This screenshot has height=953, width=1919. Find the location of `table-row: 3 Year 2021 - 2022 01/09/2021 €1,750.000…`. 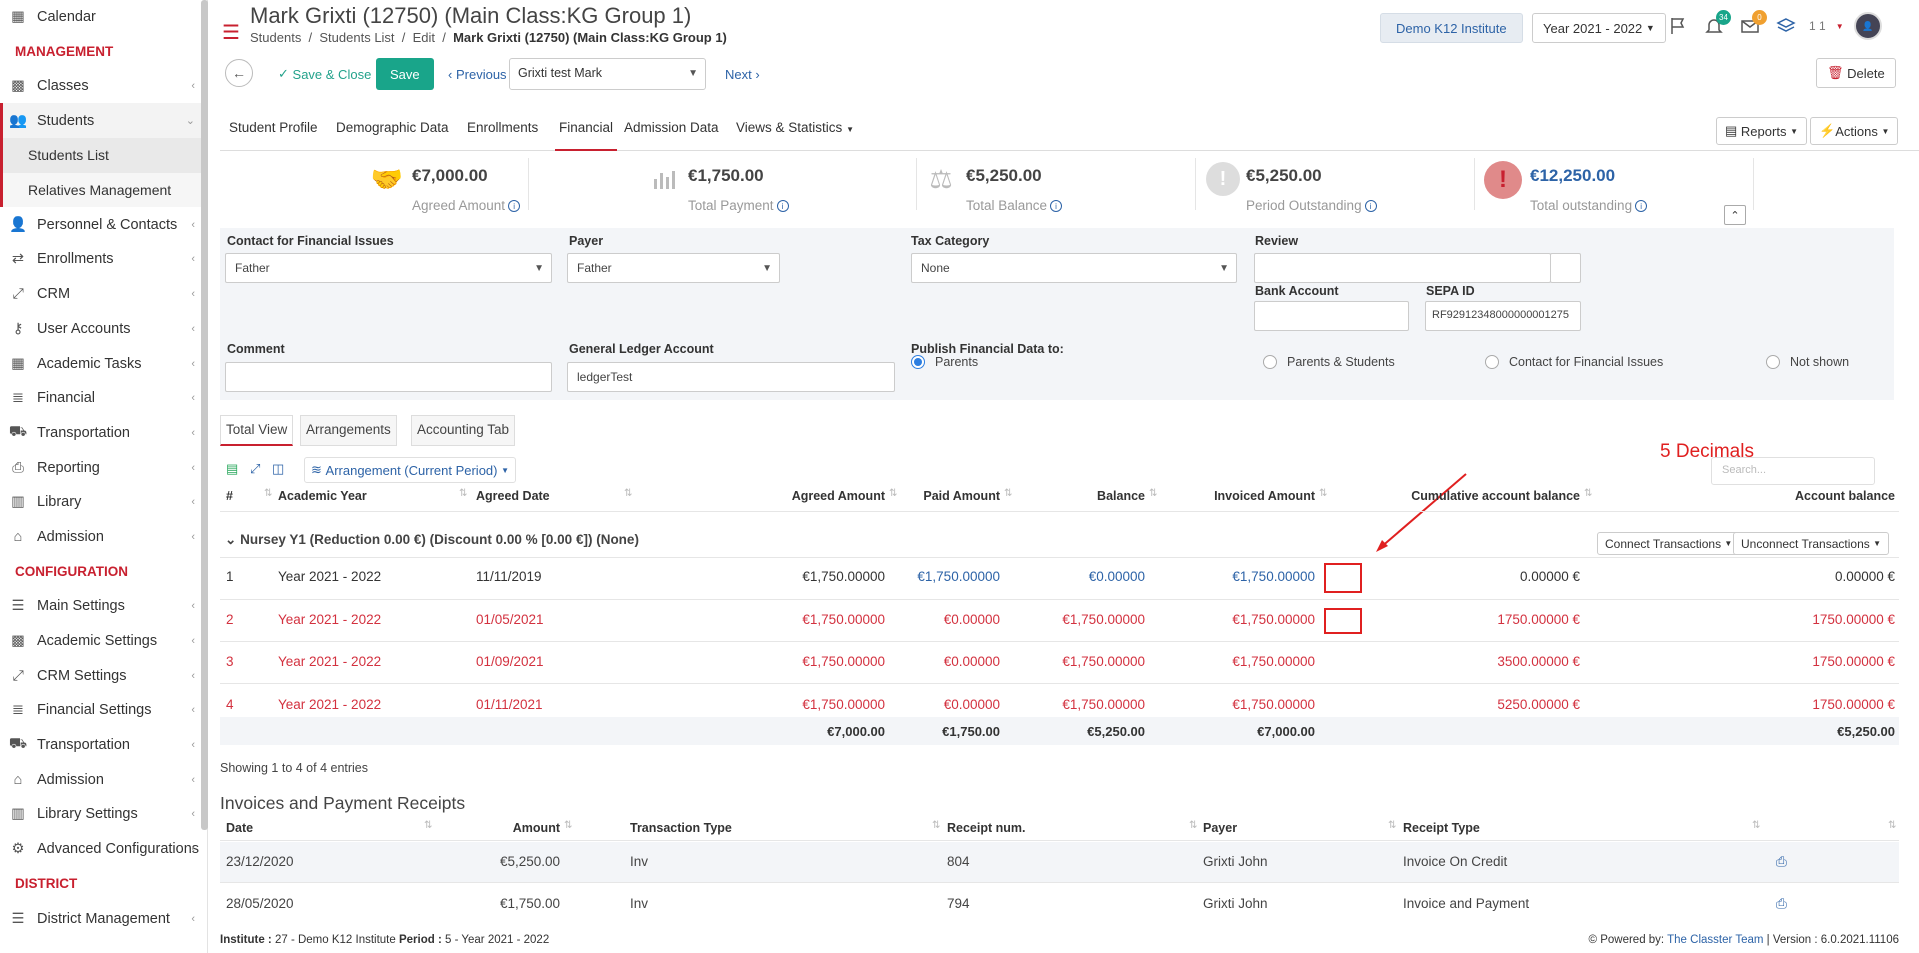

table-row: 3 Year 2021 - 2022 01/09/2021 €1,750.000… is located at coordinates (1059, 662).